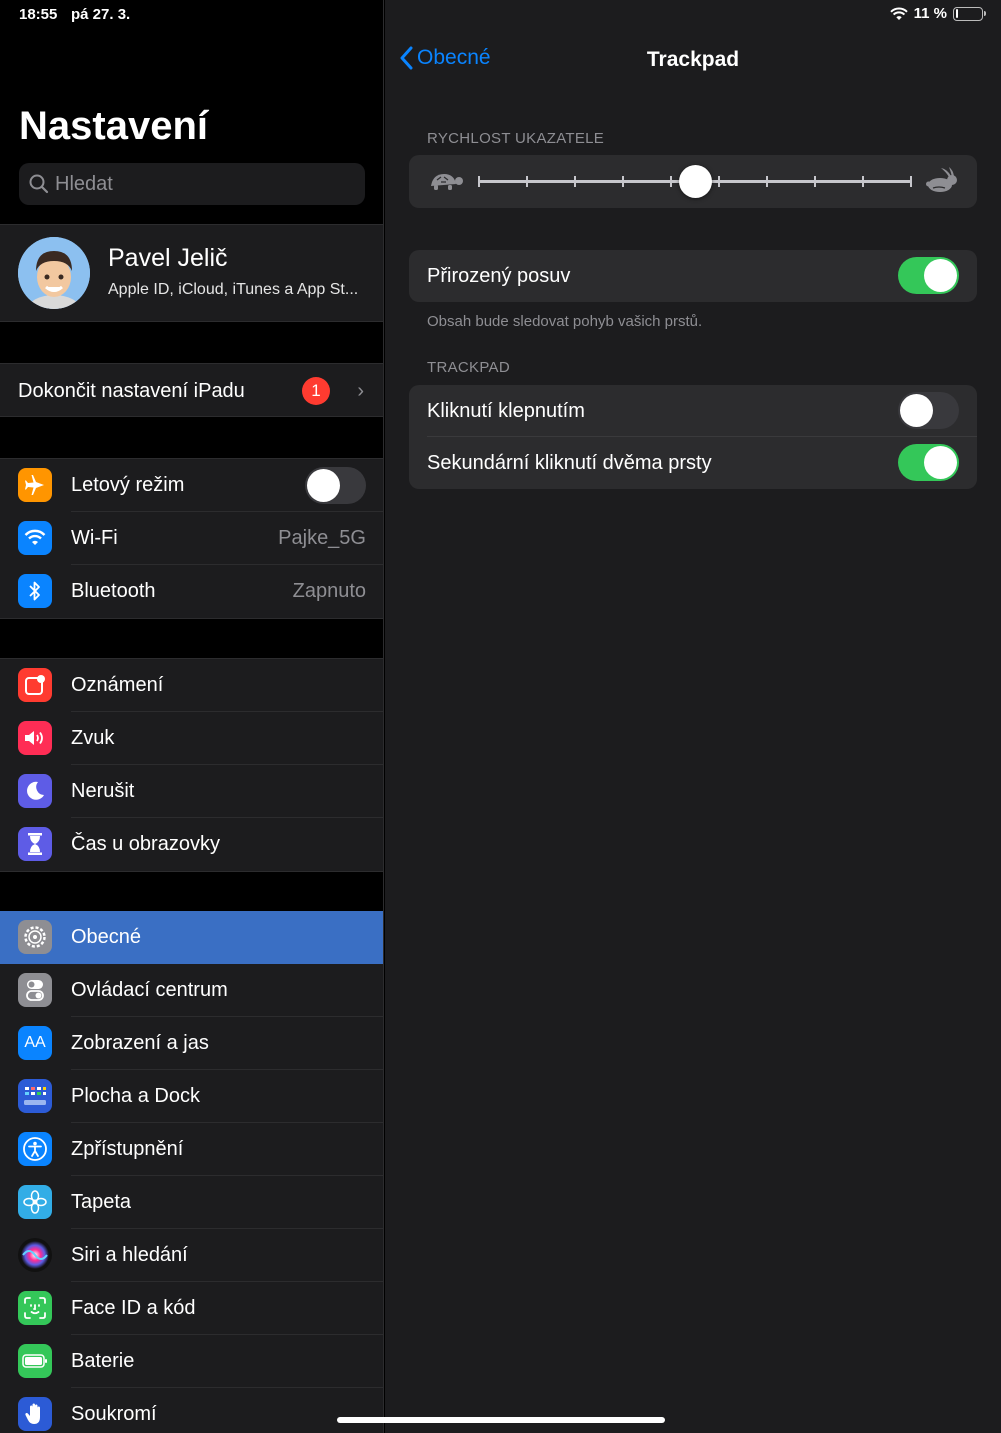 This screenshot has height=1433, width=1001. Describe the element at coordinates (191, 591) in the screenshot. I see `sidebar-item-bluetooth: Bluetooth Zapnuto` at that location.